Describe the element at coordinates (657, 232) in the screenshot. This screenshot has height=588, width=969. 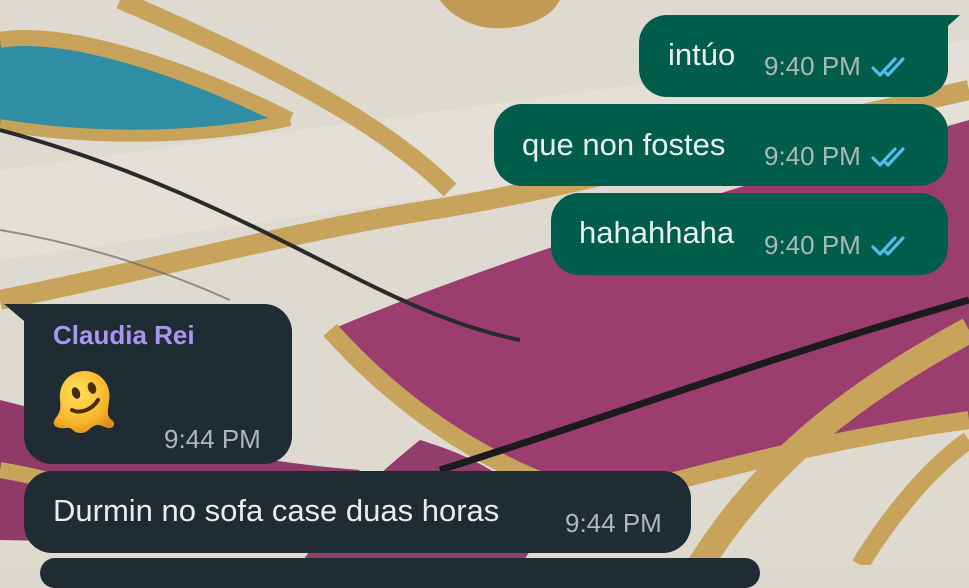
I see `message-text: hahahhaha` at that location.